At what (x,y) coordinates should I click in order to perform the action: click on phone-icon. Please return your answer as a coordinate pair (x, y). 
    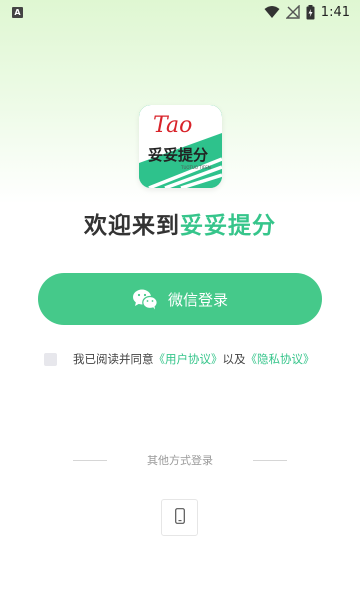
    Looking at the image, I should click on (179, 517).